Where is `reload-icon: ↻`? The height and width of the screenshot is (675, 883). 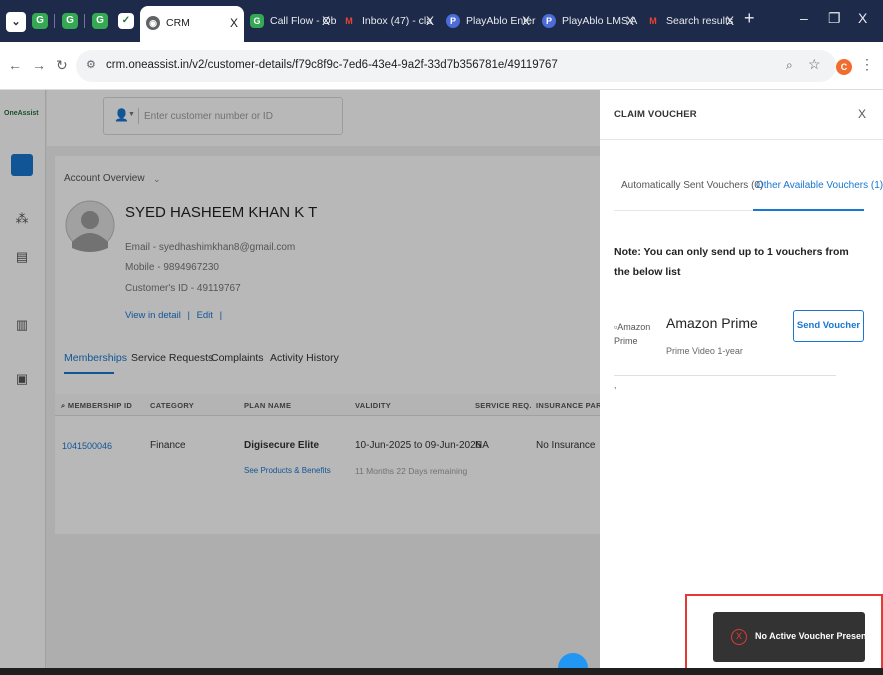
reload-icon: ↻ is located at coordinates (62, 65).